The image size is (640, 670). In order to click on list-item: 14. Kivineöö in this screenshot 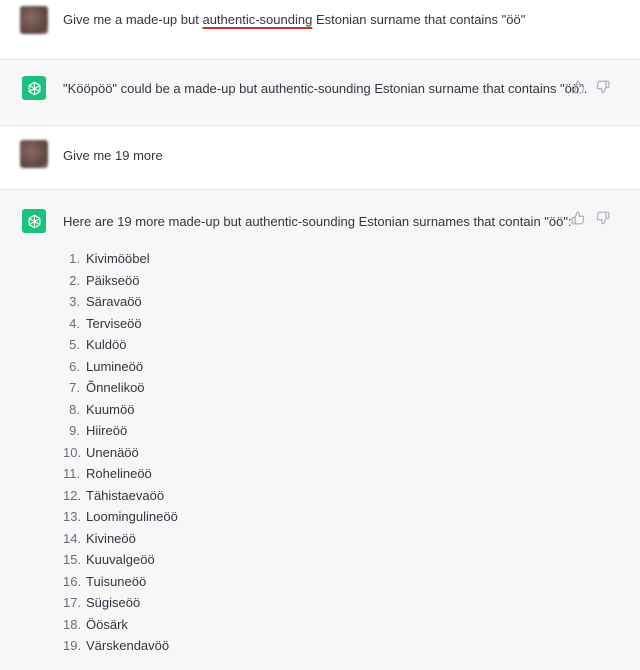, I will do `click(99, 538)`.